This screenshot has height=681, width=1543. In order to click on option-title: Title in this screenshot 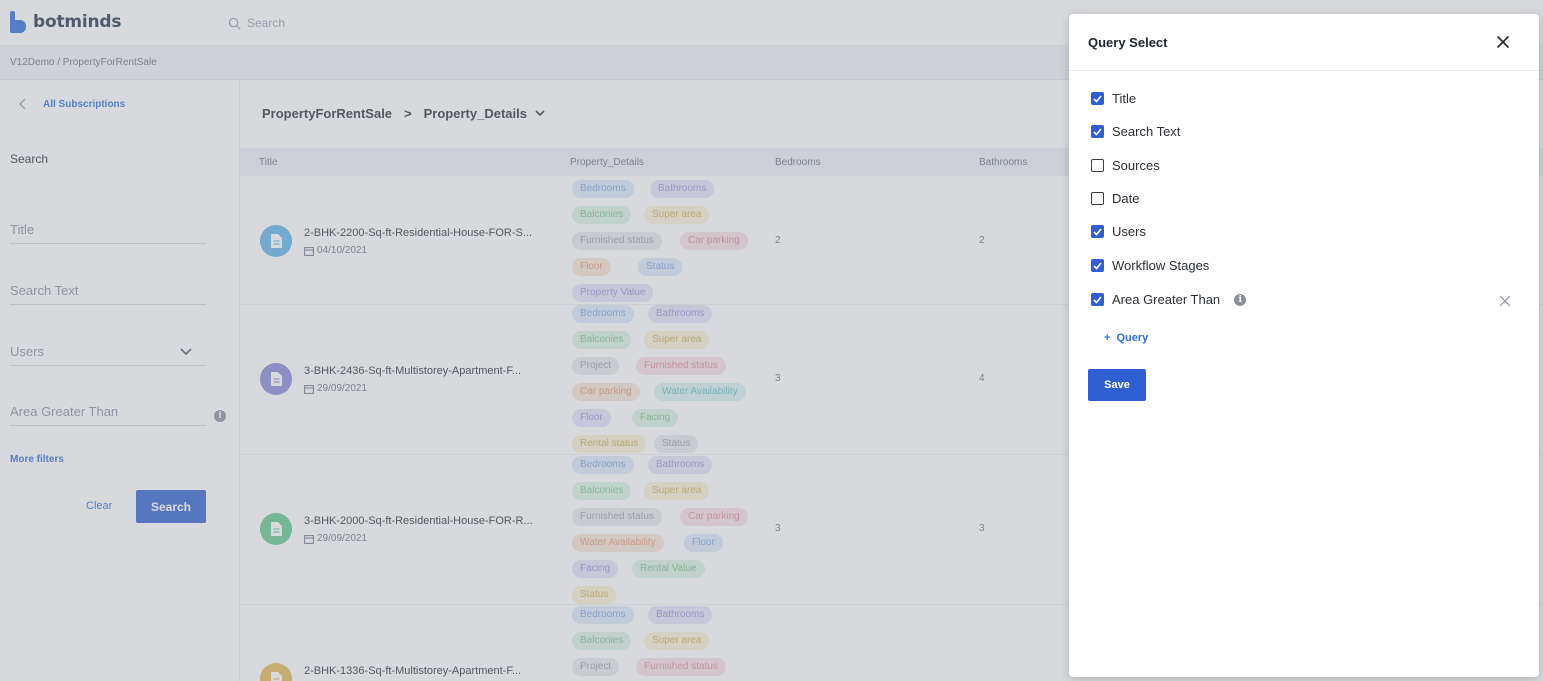, I will do `click(1113, 98)`.